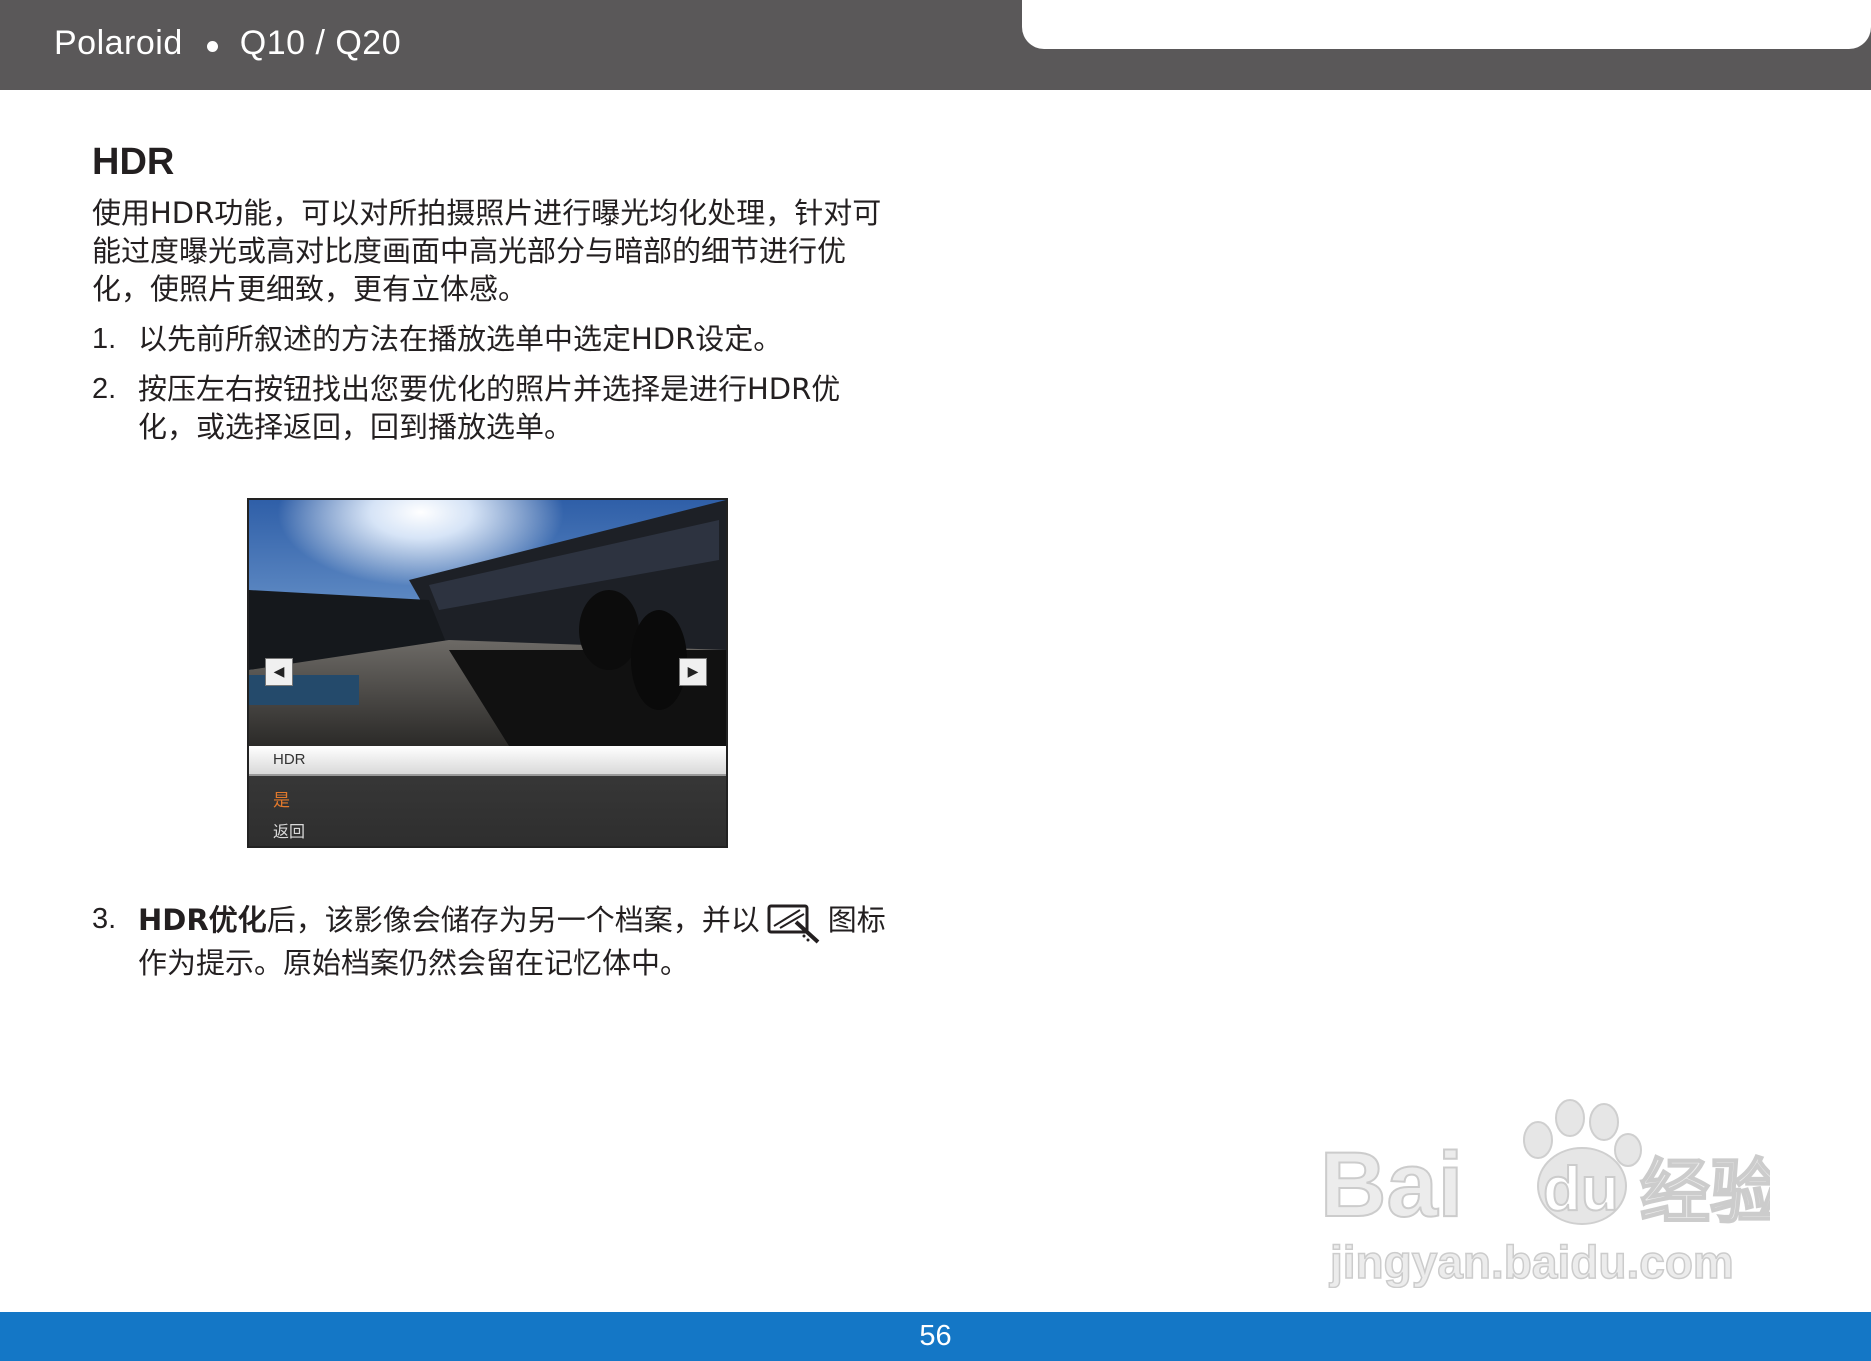  What do you see at coordinates (118, 43) in the screenshot?
I see `brand-name: Polaroid` at bounding box center [118, 43].